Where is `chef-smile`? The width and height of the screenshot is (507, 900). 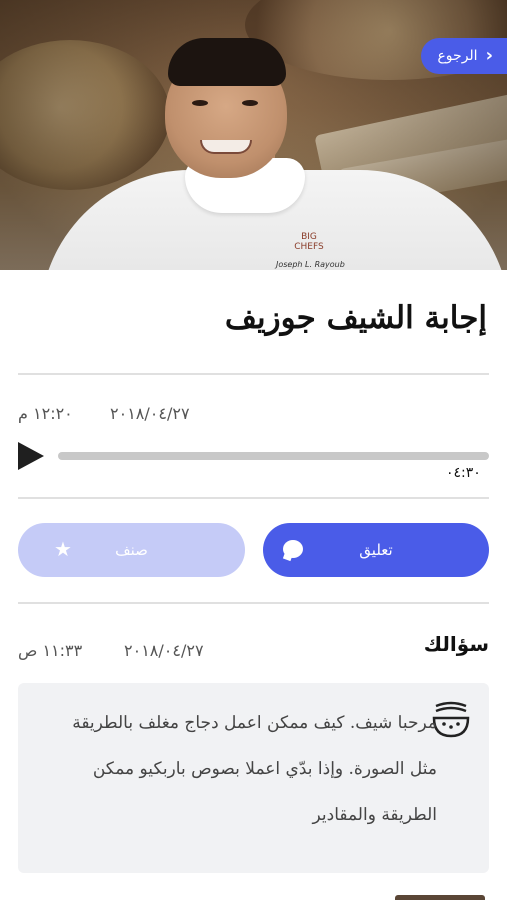 chef-smile is located at coordinates (226, 147).